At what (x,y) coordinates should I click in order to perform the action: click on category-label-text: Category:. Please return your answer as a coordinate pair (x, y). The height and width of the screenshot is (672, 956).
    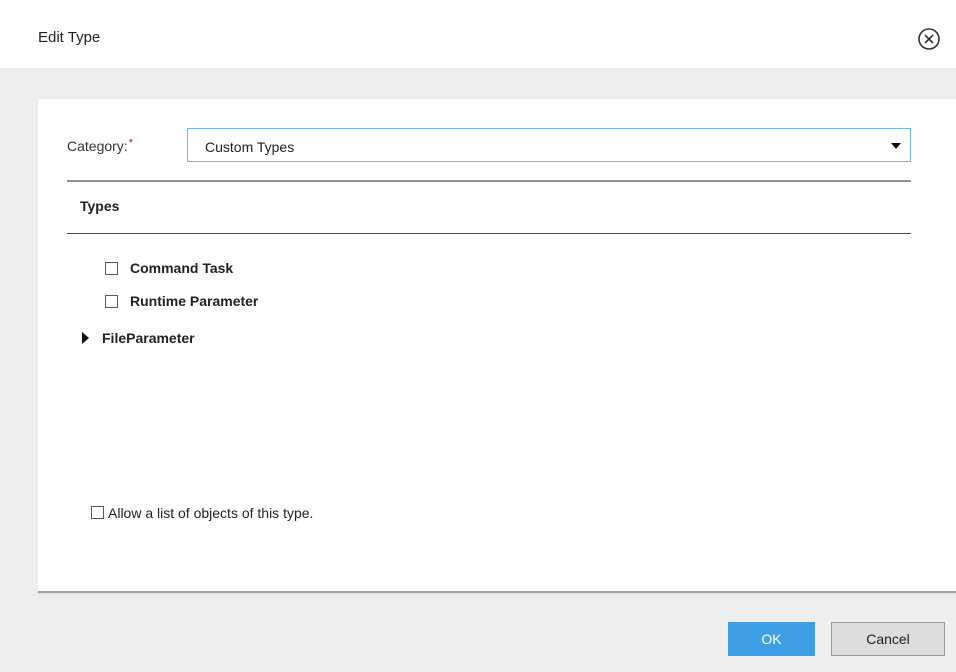
    Looking at the image, I should click on (97, 146).